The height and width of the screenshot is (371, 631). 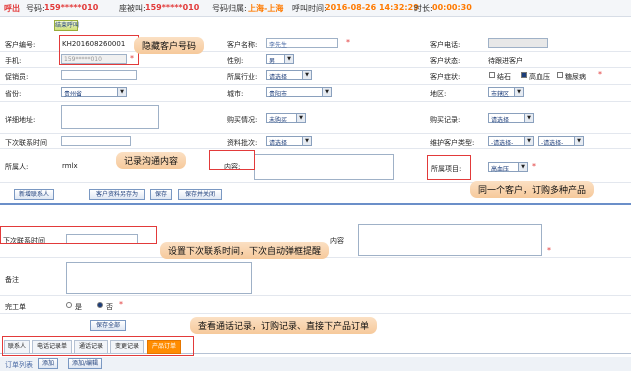 I want to click on info-batch-select: 请选择 ▼, so click(x=289, y=141).